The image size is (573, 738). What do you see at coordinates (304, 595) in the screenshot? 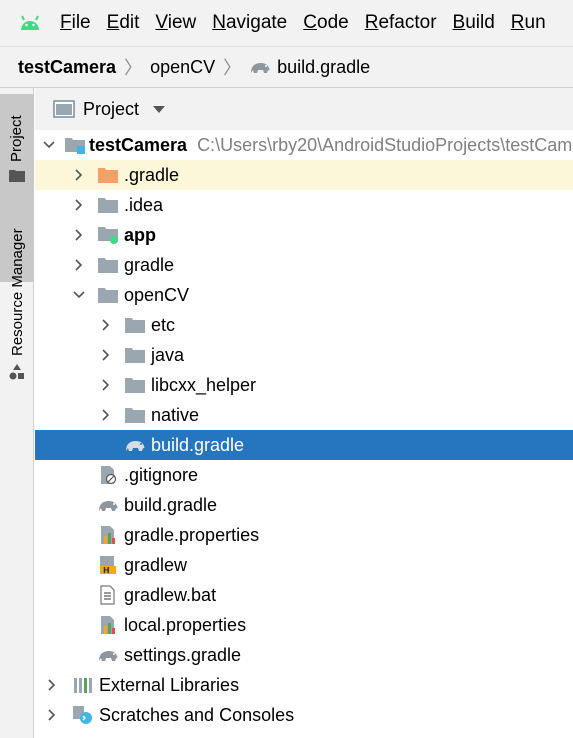
I see `tree-item-gradlew-bat: gradlew.bat` at bounding box center [304, 595].